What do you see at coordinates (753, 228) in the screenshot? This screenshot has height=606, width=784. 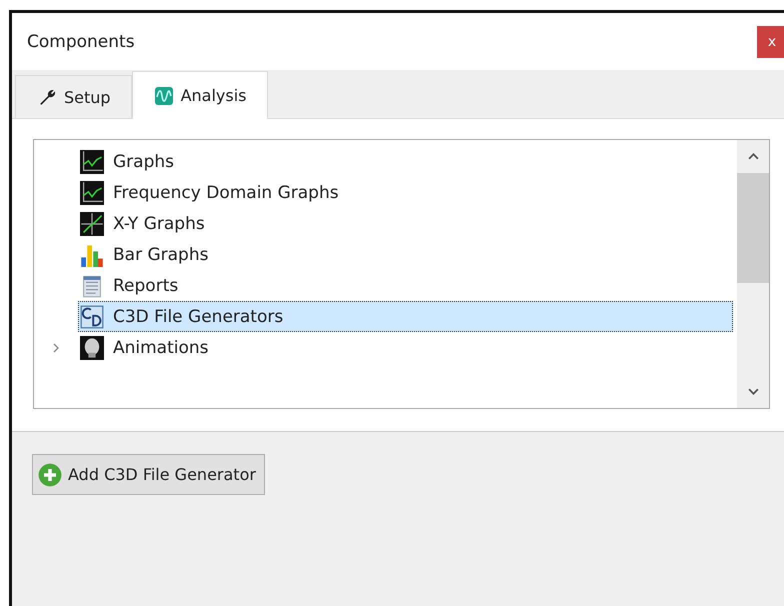 I see `scrollbar-thumb` at bounding box center [753, 228].